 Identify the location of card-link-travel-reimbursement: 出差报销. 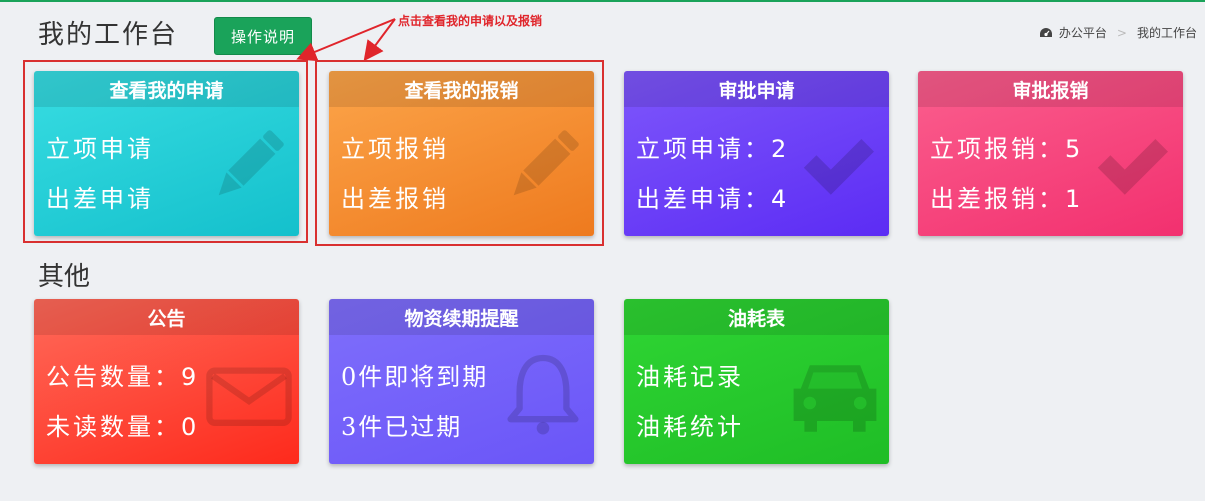
(395, 196).